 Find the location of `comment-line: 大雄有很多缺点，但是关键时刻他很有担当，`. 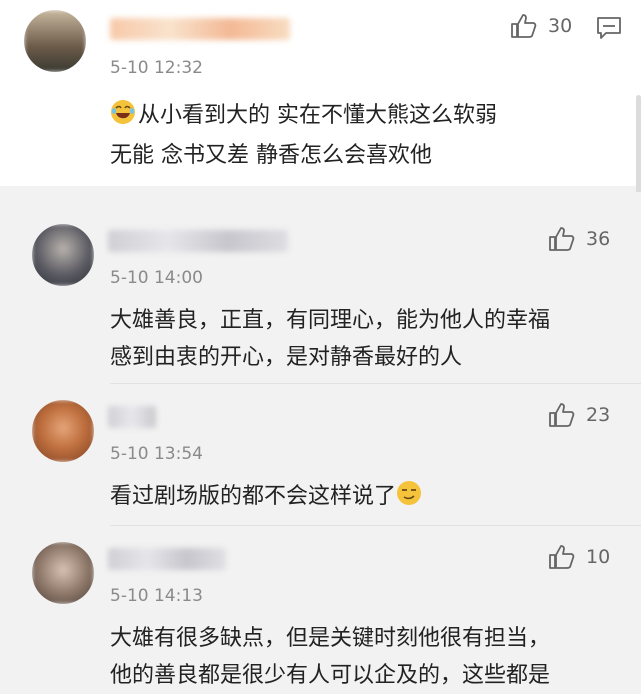

comment-line: 大雄有很多缺点，但是关键时刻他很有担当， is located at coordinates (330, 638).